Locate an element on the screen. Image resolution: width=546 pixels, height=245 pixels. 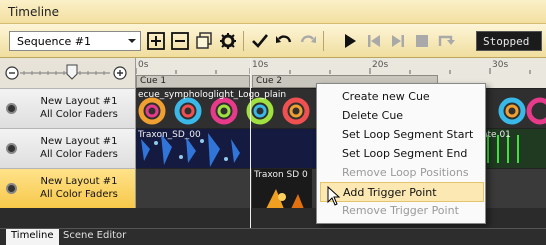
undo-button is located at coordinates (284, 41).